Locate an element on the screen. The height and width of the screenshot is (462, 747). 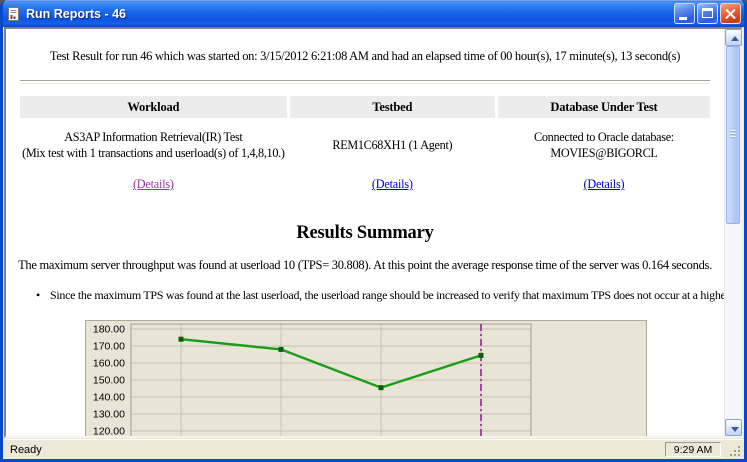
window-controls is located at coordinates (707, 13).